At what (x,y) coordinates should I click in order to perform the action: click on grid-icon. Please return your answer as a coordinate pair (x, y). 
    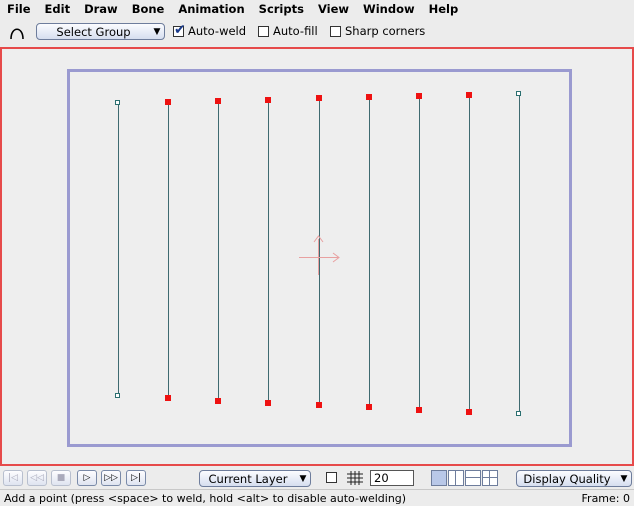
    Looking at the image, I should click on (355, 478).